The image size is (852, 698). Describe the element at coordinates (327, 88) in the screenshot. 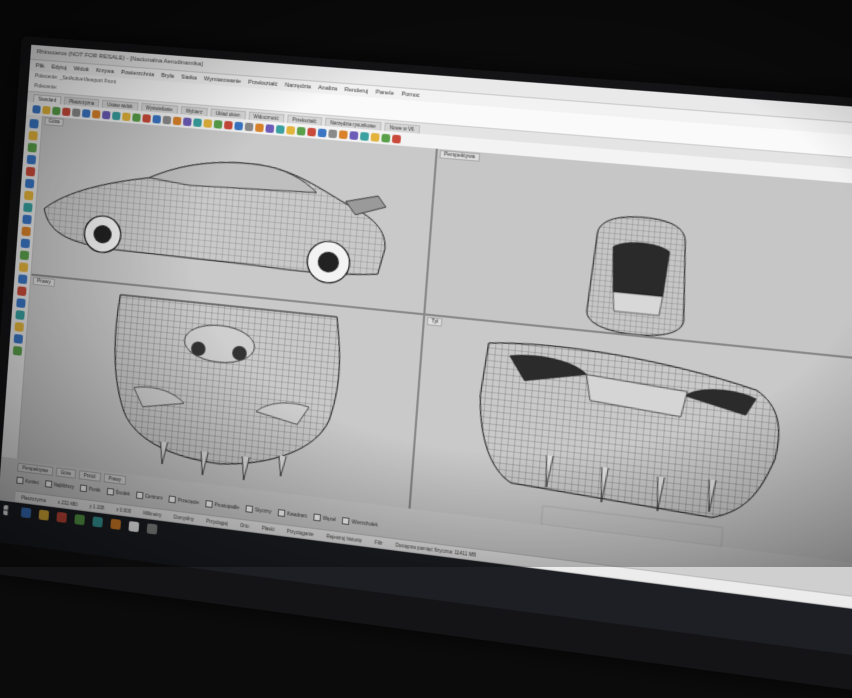

I see `menu-item: Analiza` at that location.